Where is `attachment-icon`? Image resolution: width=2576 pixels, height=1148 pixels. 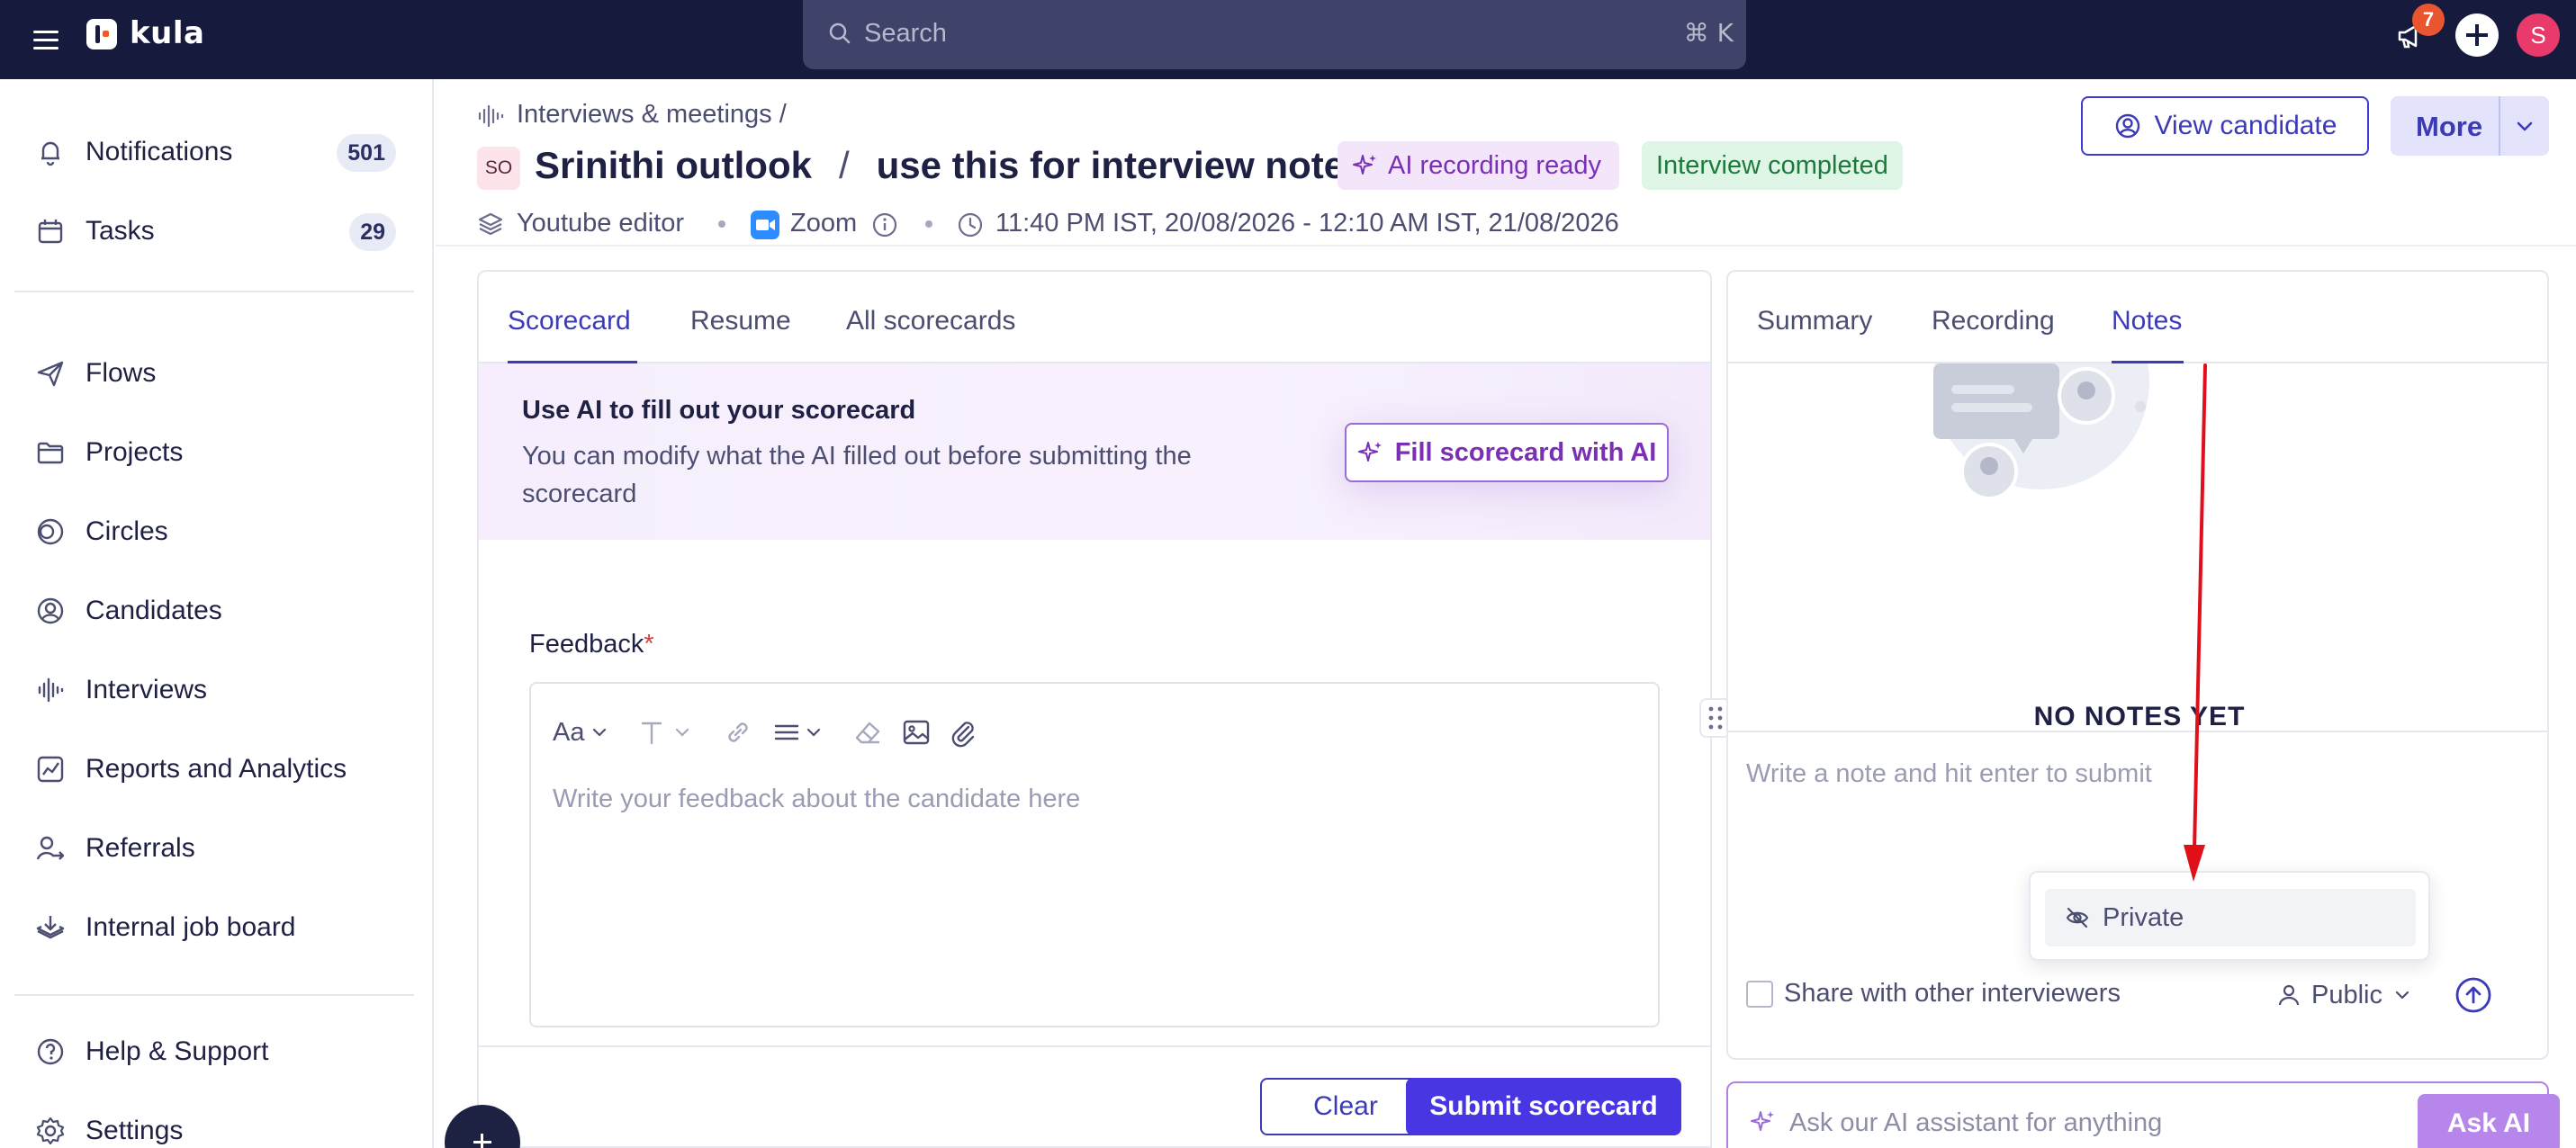
attachment-icon is located at coordinates (963, 732).